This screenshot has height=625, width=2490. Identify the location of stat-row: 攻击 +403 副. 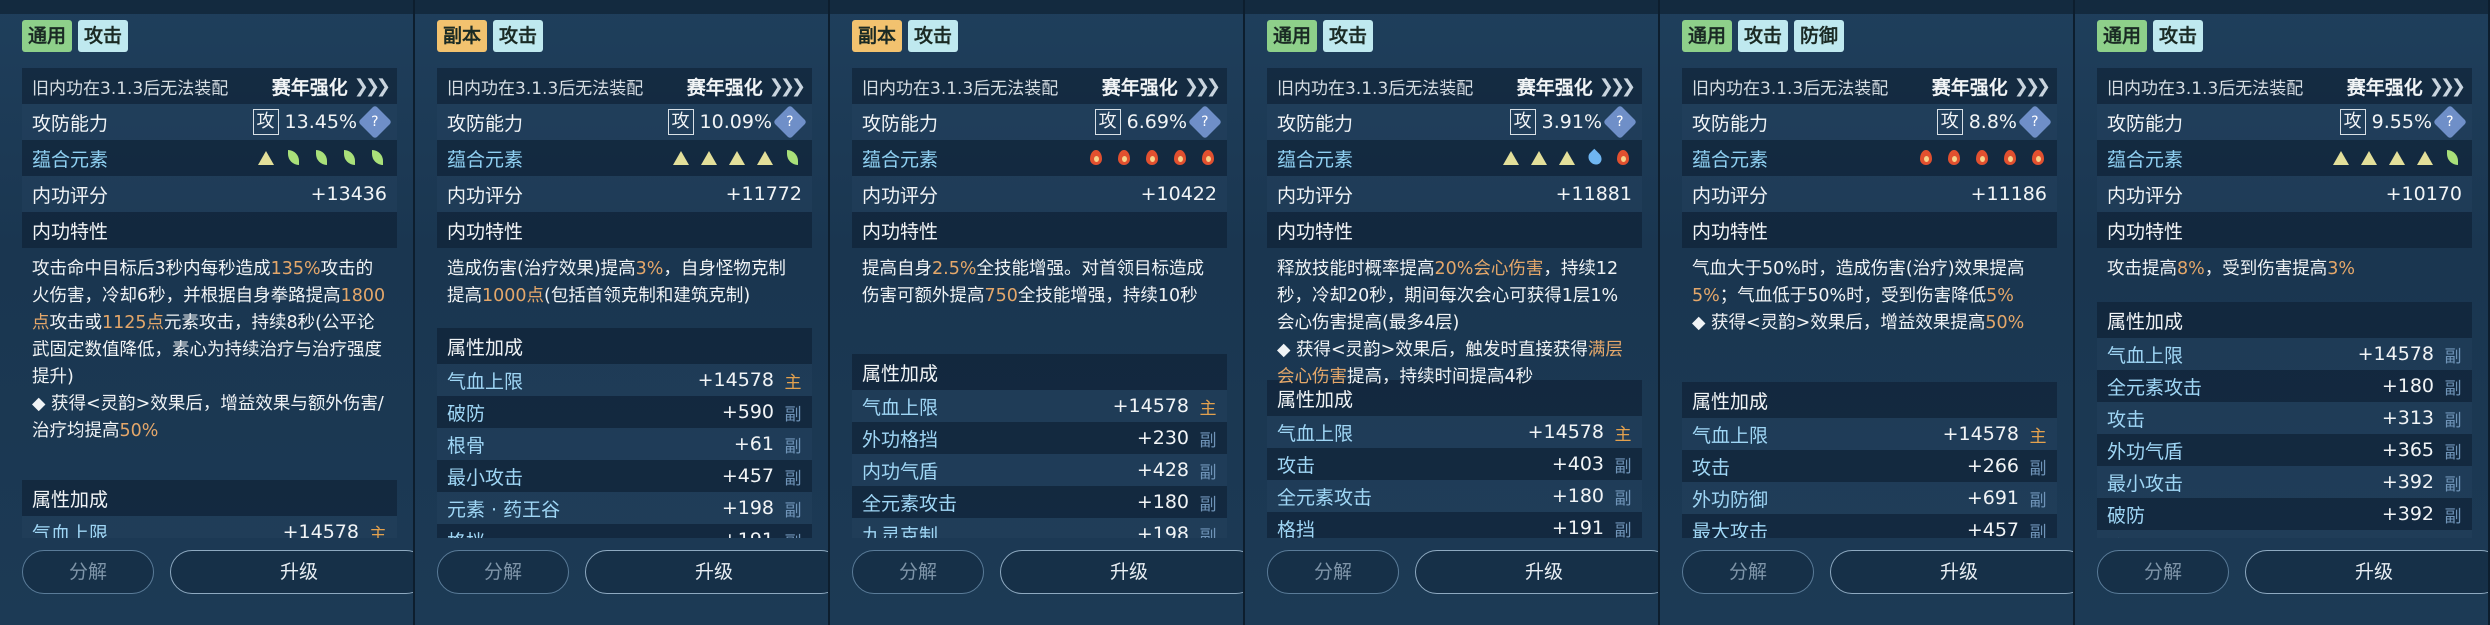
(1454, 464).